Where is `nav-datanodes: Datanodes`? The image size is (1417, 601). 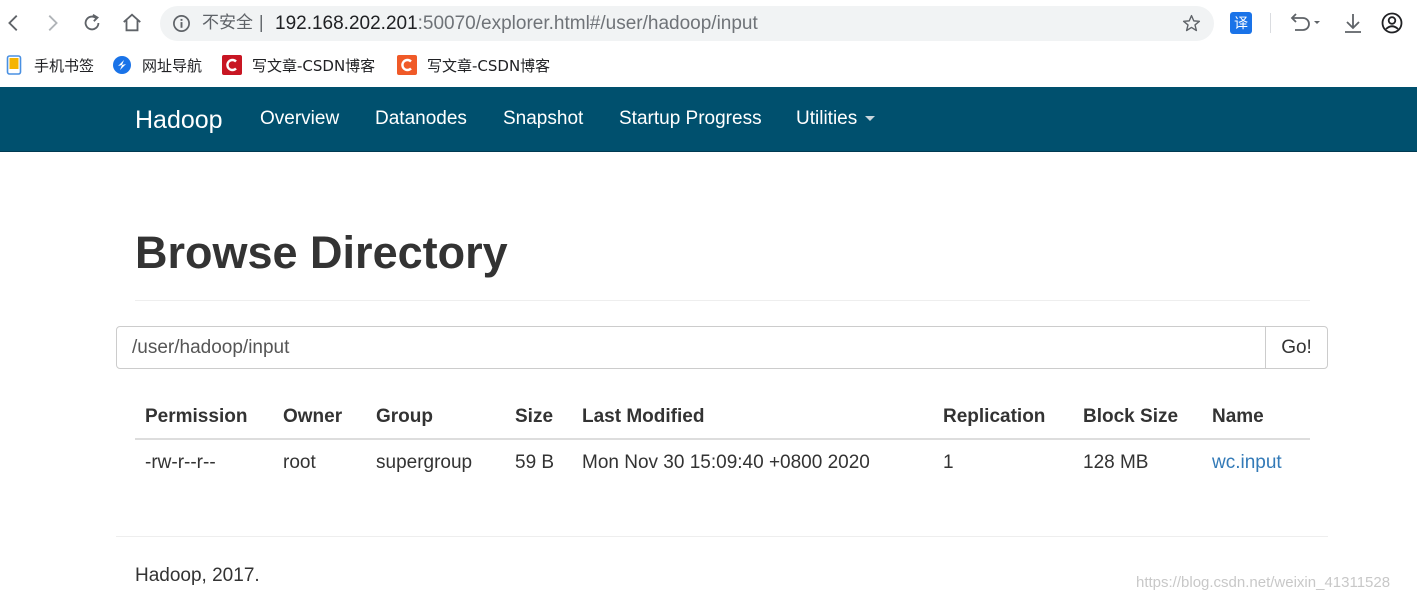
nav-datanodes: Datanodes is located at coordinates (421, 119).